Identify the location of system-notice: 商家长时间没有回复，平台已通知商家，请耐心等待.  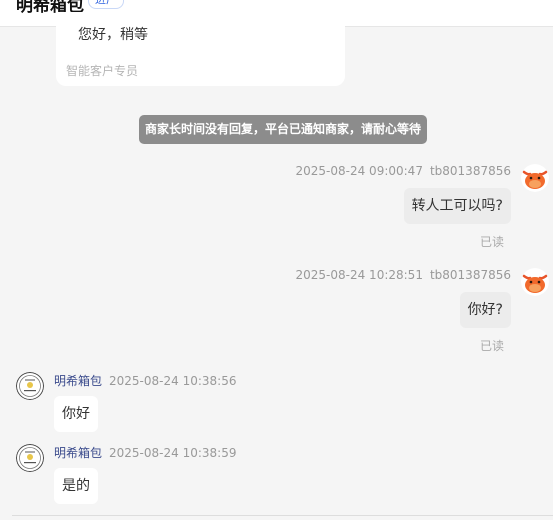
(283, 129).